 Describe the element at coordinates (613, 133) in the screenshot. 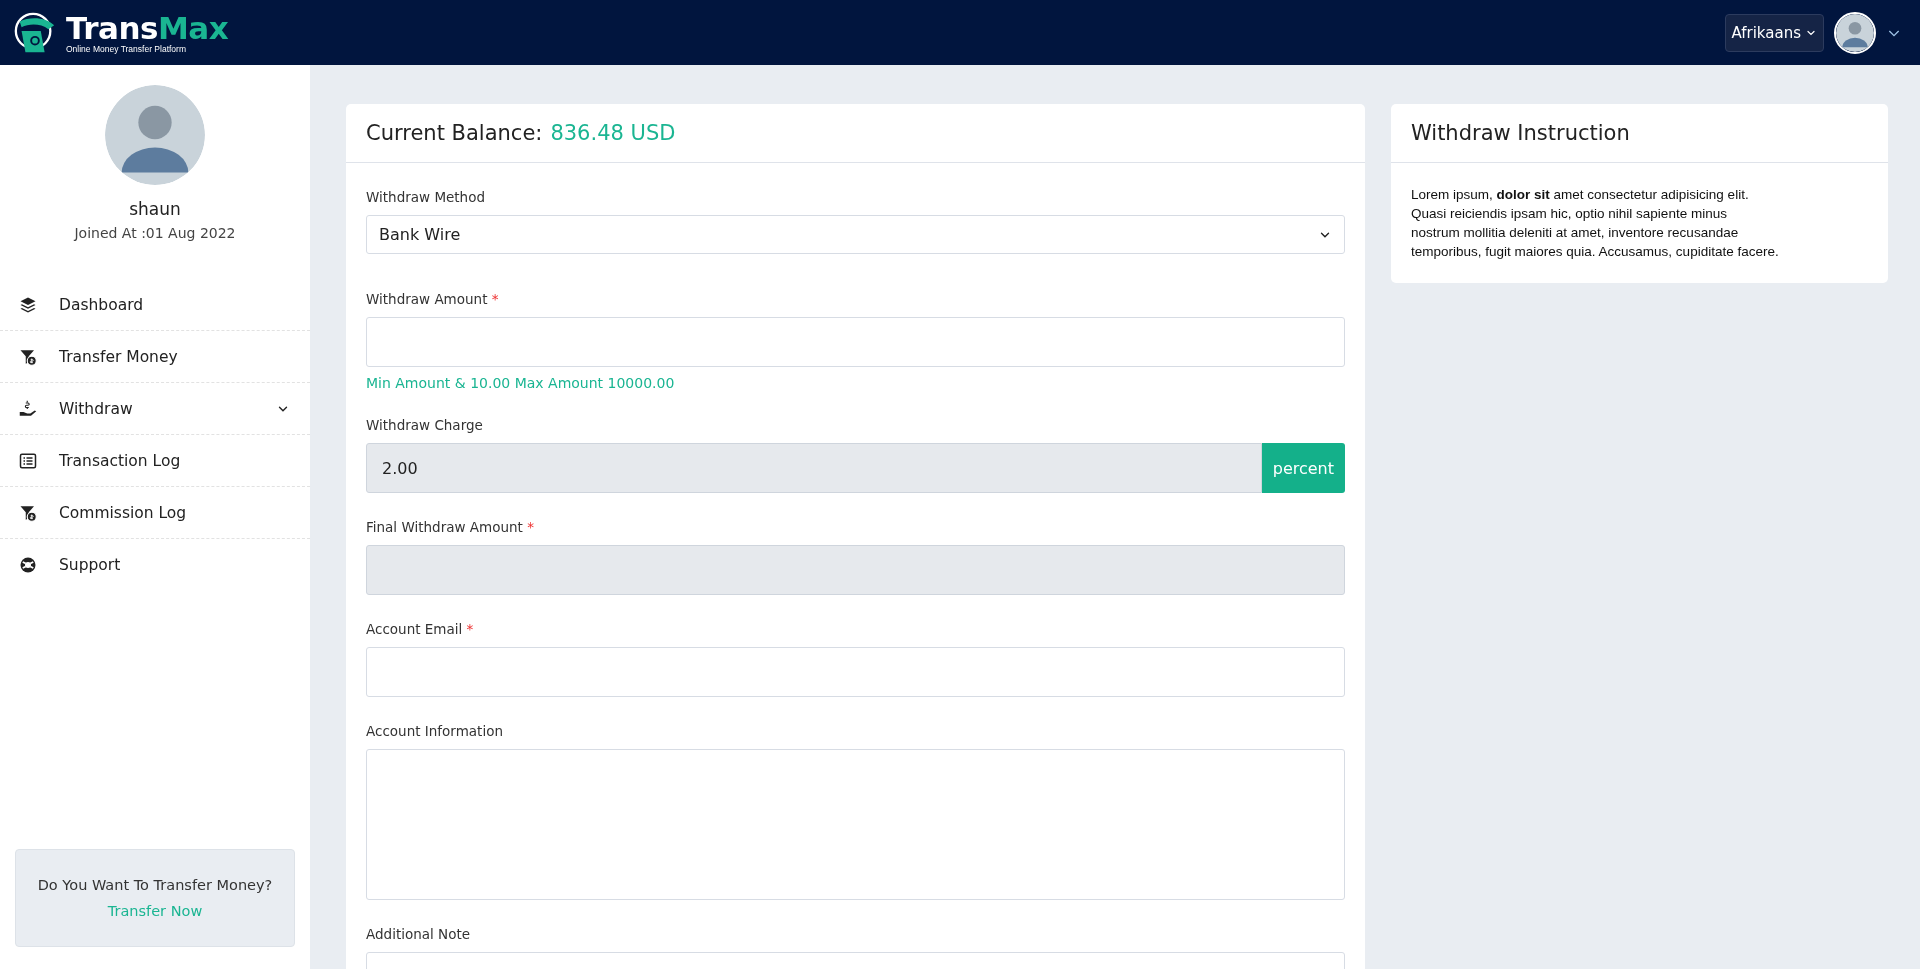

I see `balance-amount: 836.48 USD` at that location.